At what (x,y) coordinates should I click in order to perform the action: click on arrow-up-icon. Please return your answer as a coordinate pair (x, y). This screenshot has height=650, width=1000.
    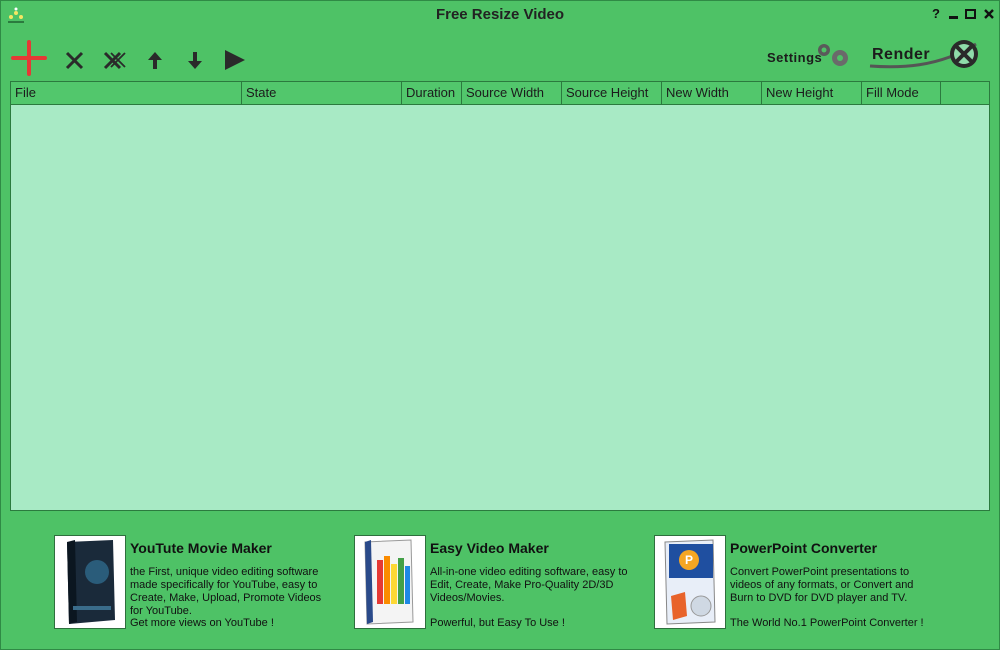
    Looking at the image, I should click on (155, 60).